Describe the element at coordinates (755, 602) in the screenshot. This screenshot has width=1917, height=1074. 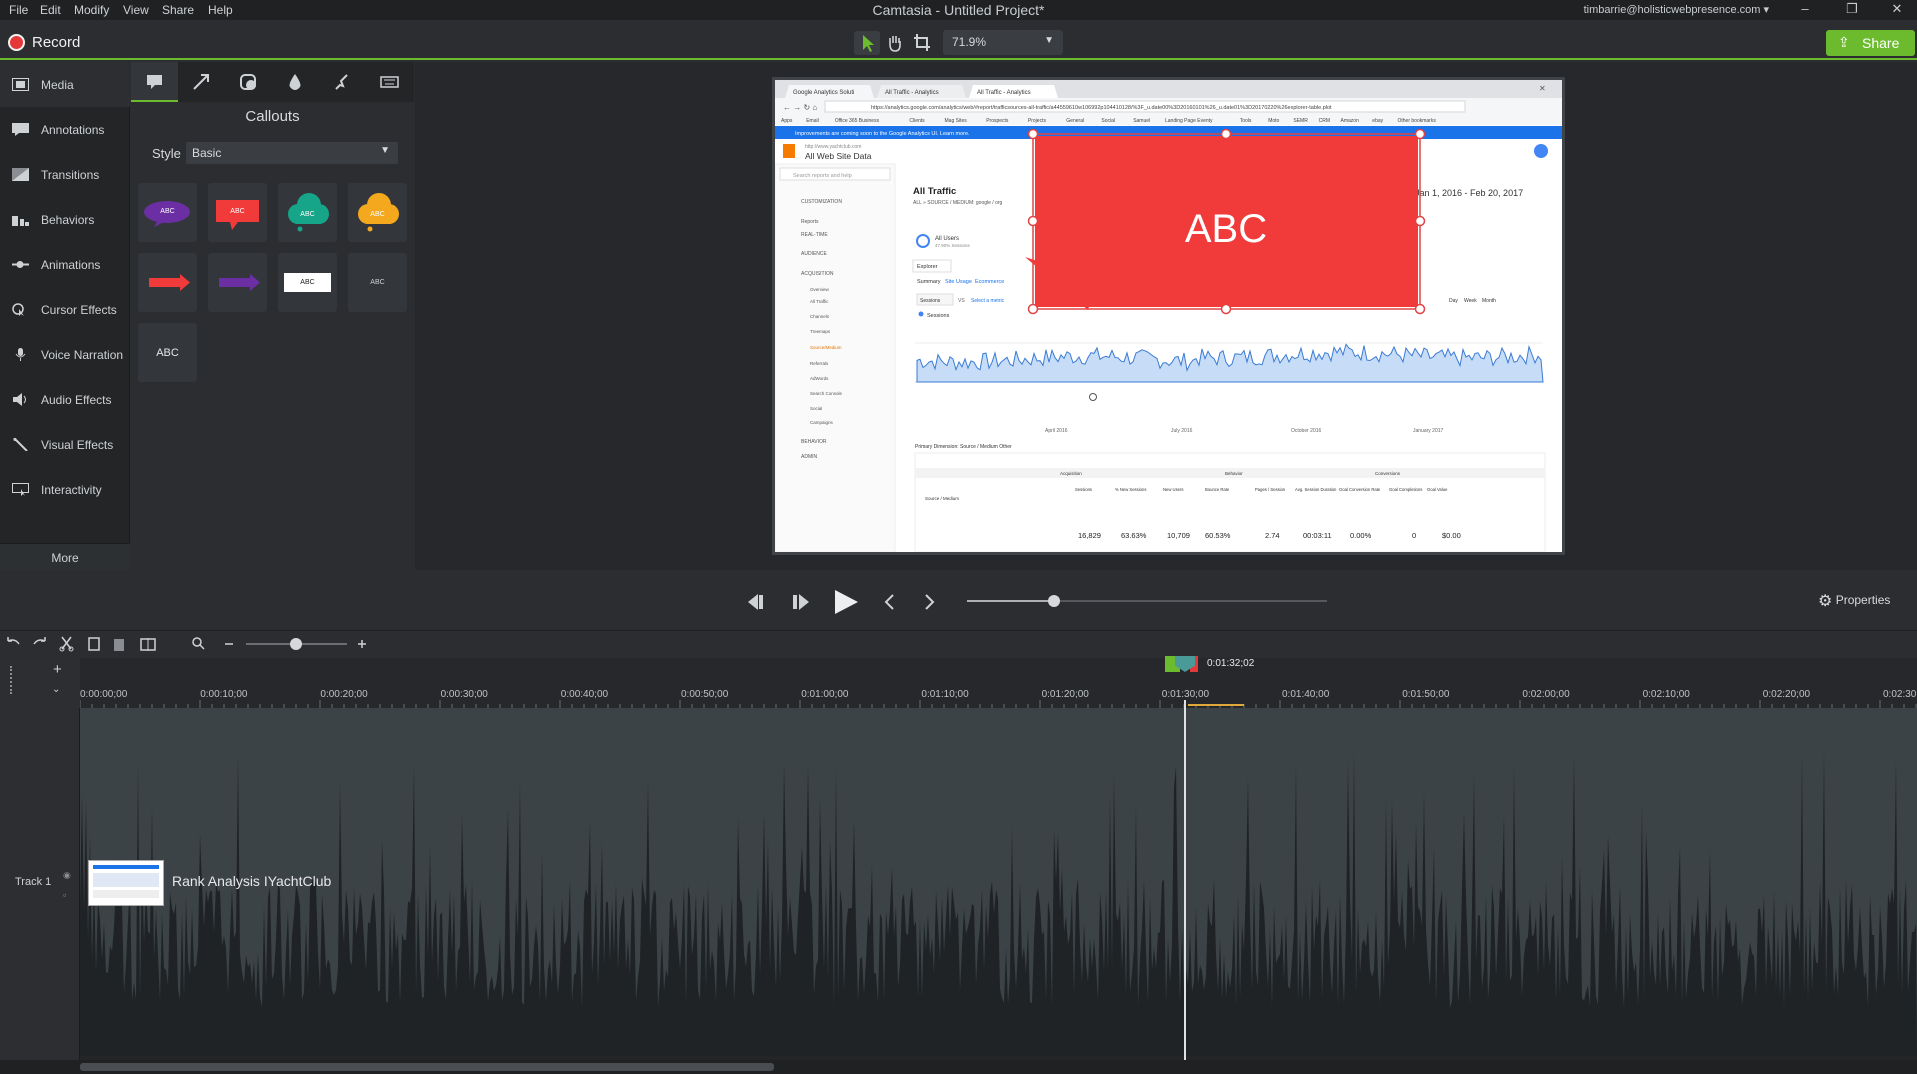
I see `rewind-icon` at that location.